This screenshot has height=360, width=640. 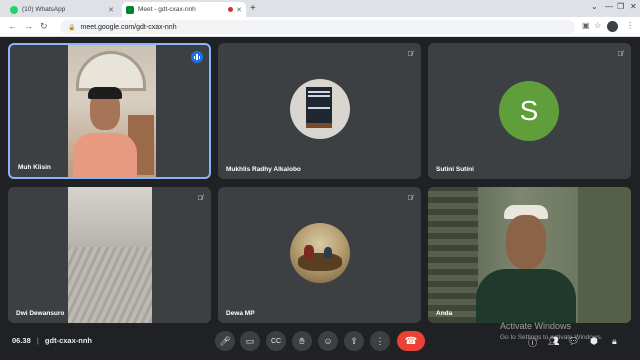 I want to click on more-options-button: ⋮, so click(x=380, y=341).